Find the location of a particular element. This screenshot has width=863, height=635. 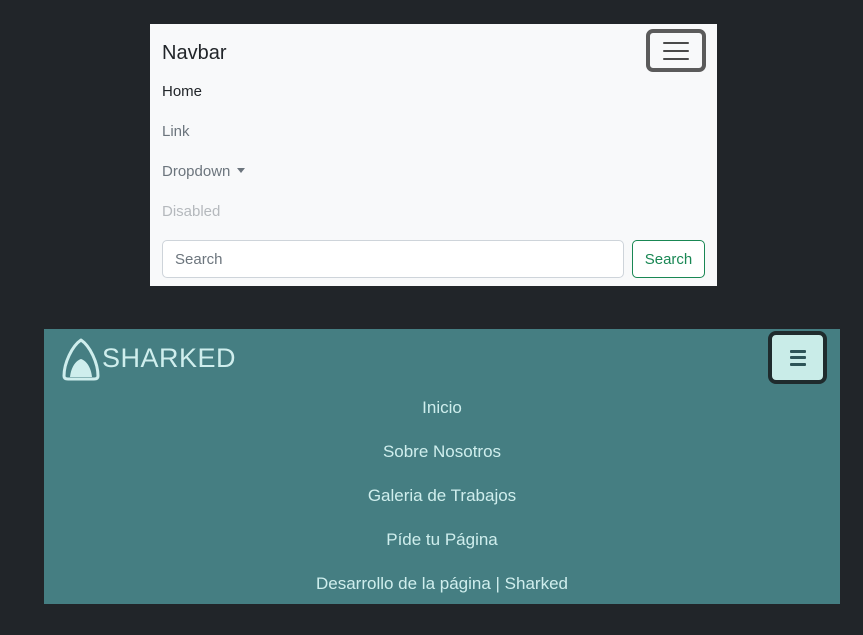

sharked-menu-toggler is located at coordinates (797, 357).